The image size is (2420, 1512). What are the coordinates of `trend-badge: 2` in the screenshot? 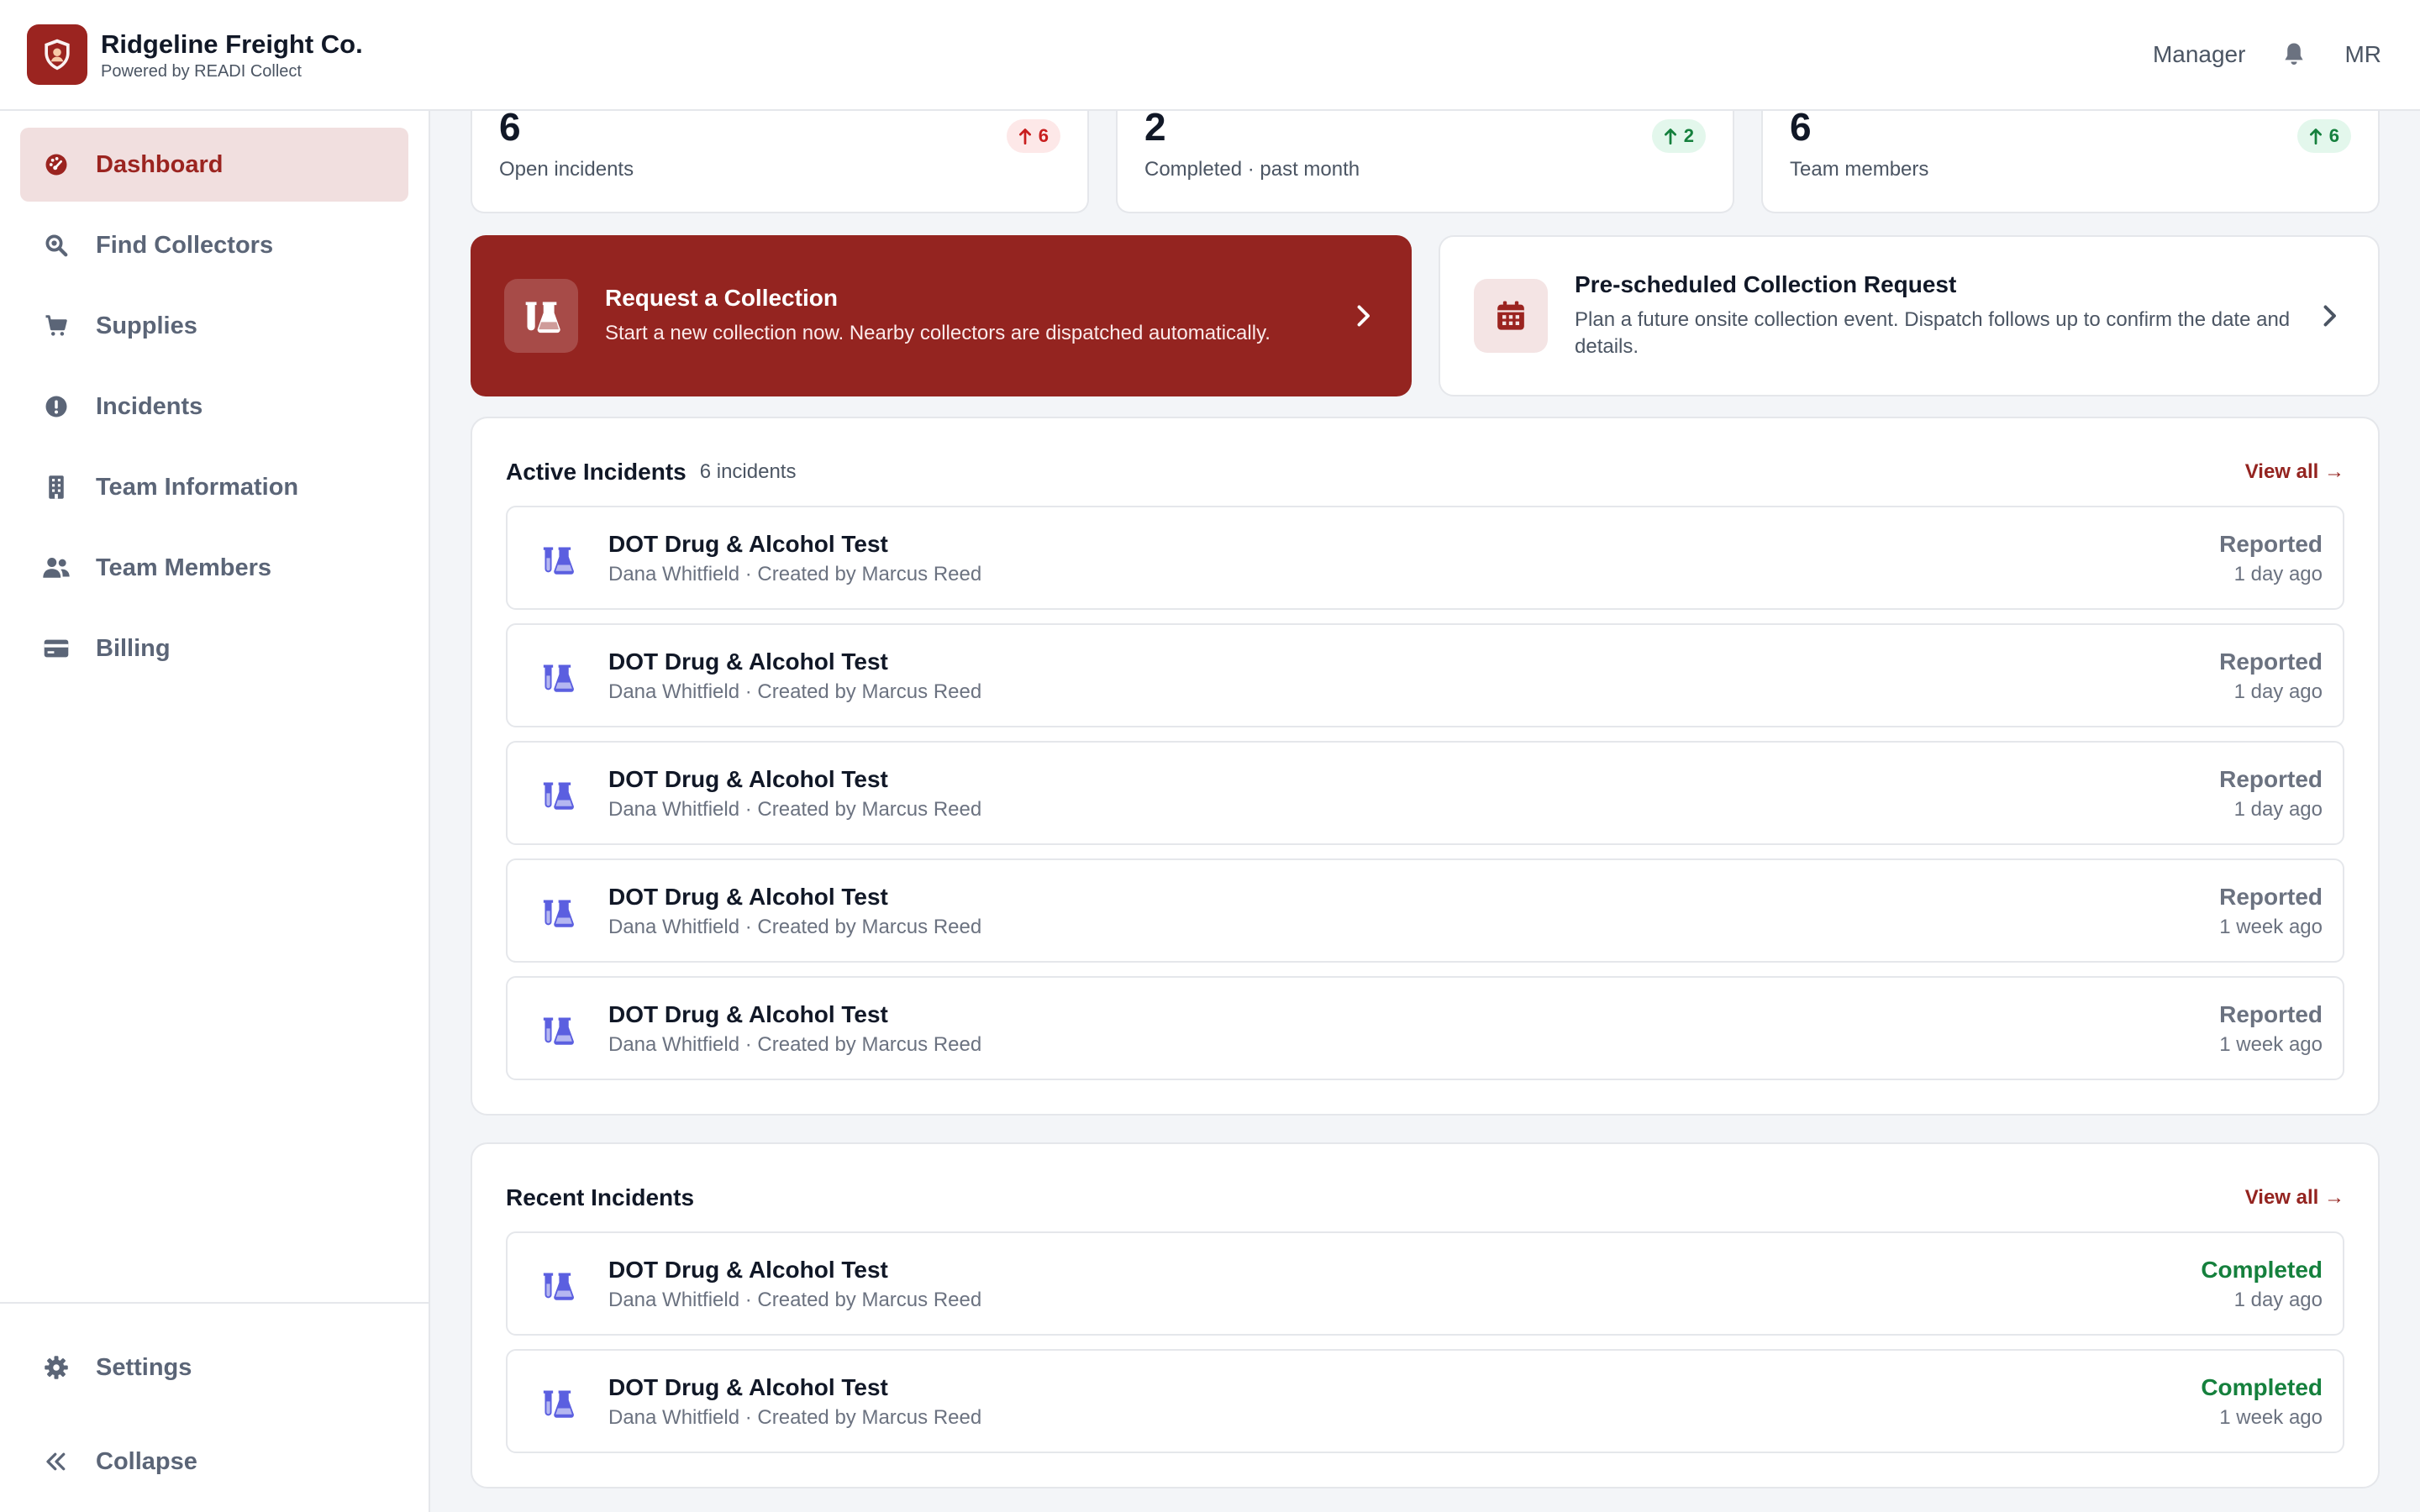 It's located at (1679, 136).